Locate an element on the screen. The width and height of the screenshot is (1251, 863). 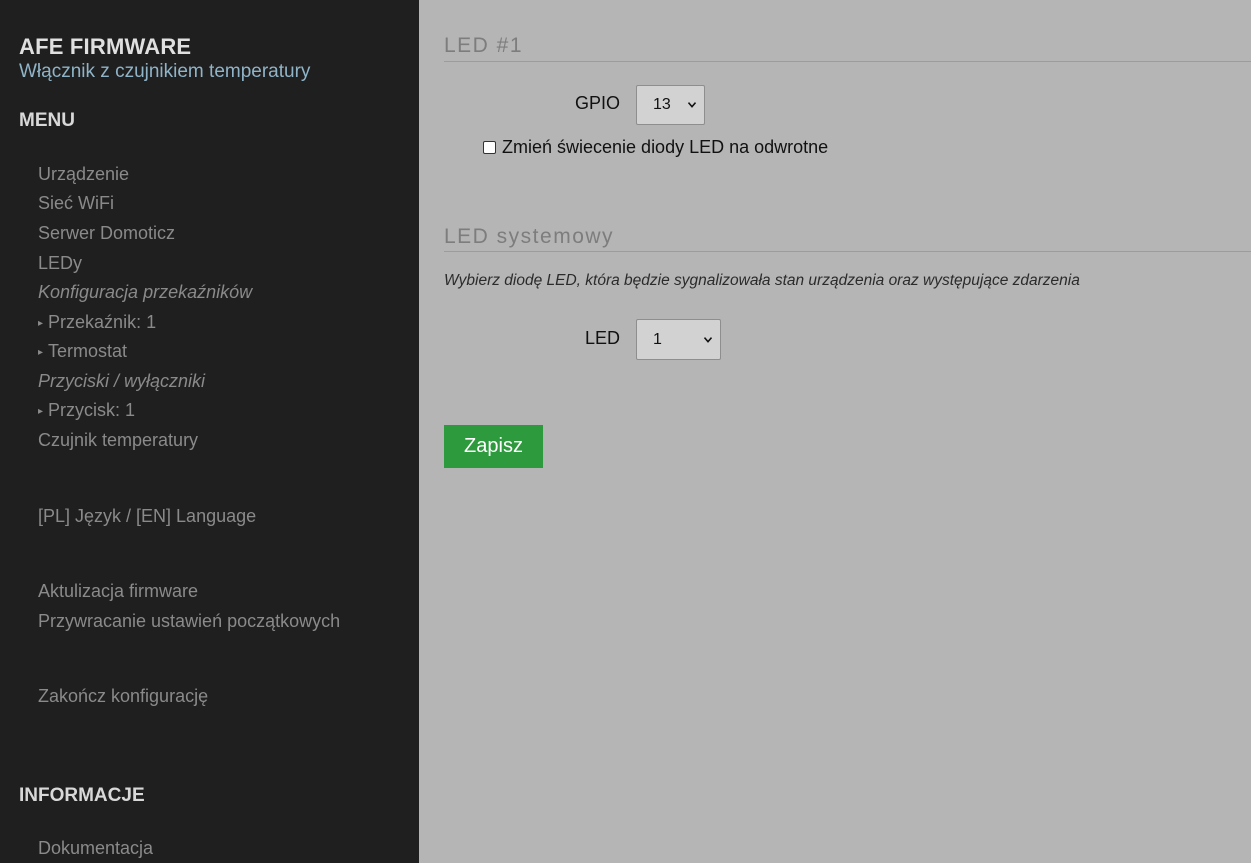
save-button: Zapisz is located at coordinates (493, 446).